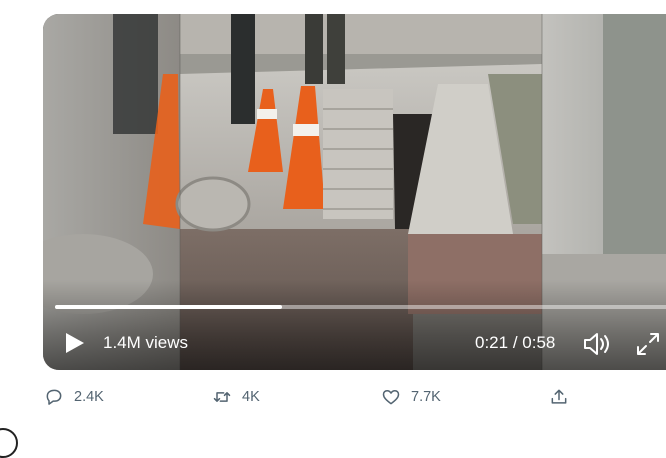  Describe the element at coordinates (89, 397) in the screenshot. I see `reply-count: 2.4K` at that location.